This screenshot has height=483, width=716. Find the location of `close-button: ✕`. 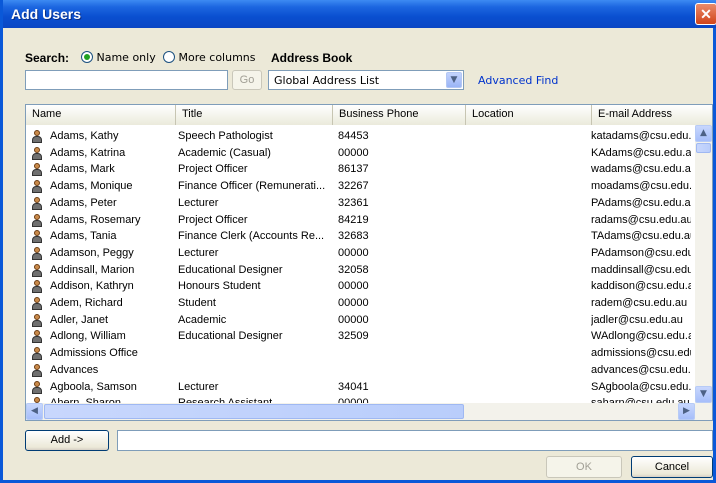

close-button: ✕ is located at coordinates (705, 14).